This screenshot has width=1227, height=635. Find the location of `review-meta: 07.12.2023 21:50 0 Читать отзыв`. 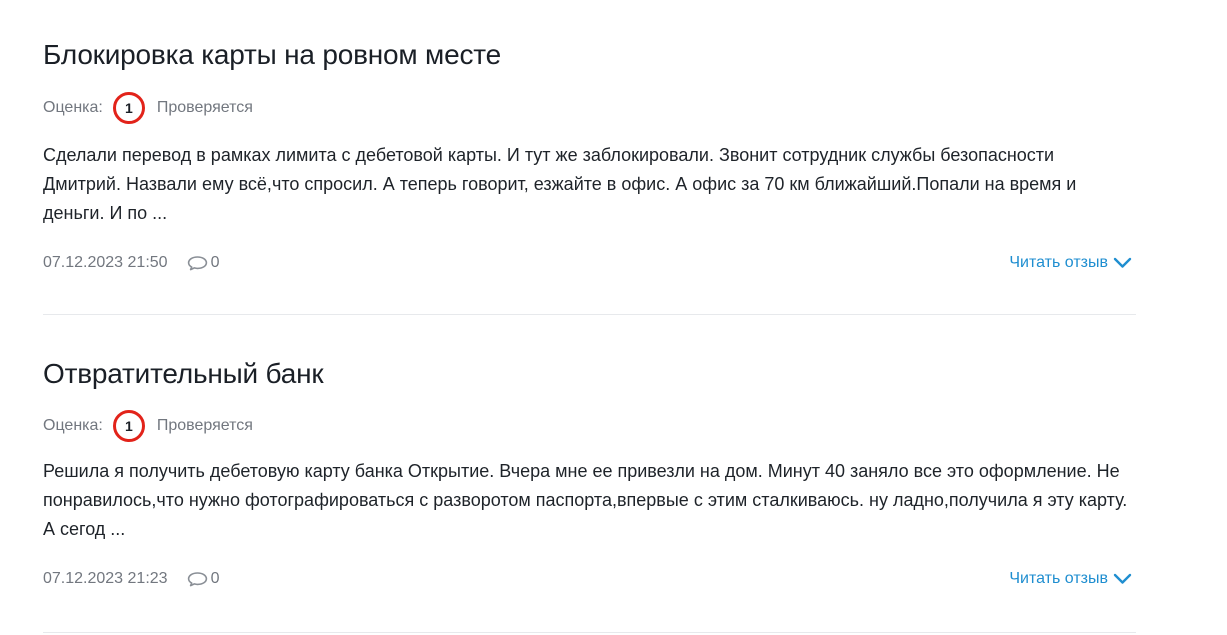

review-meta: 07.12.2023 21:50 0 Читать отзыв is located at coordinates (589, 263).